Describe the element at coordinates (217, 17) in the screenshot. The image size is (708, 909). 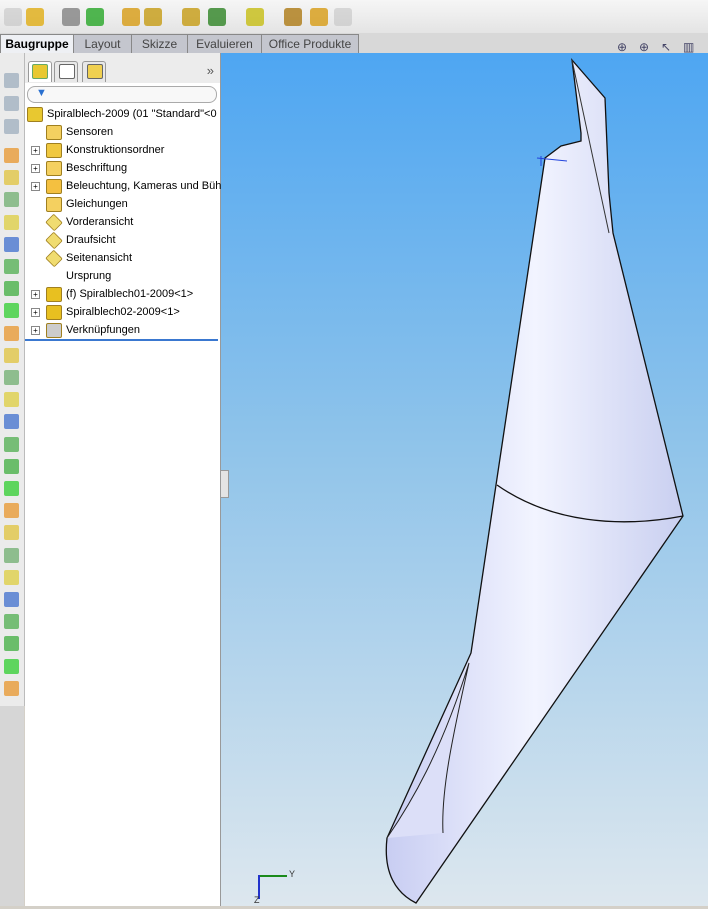
I see `explode-icon` at that location.